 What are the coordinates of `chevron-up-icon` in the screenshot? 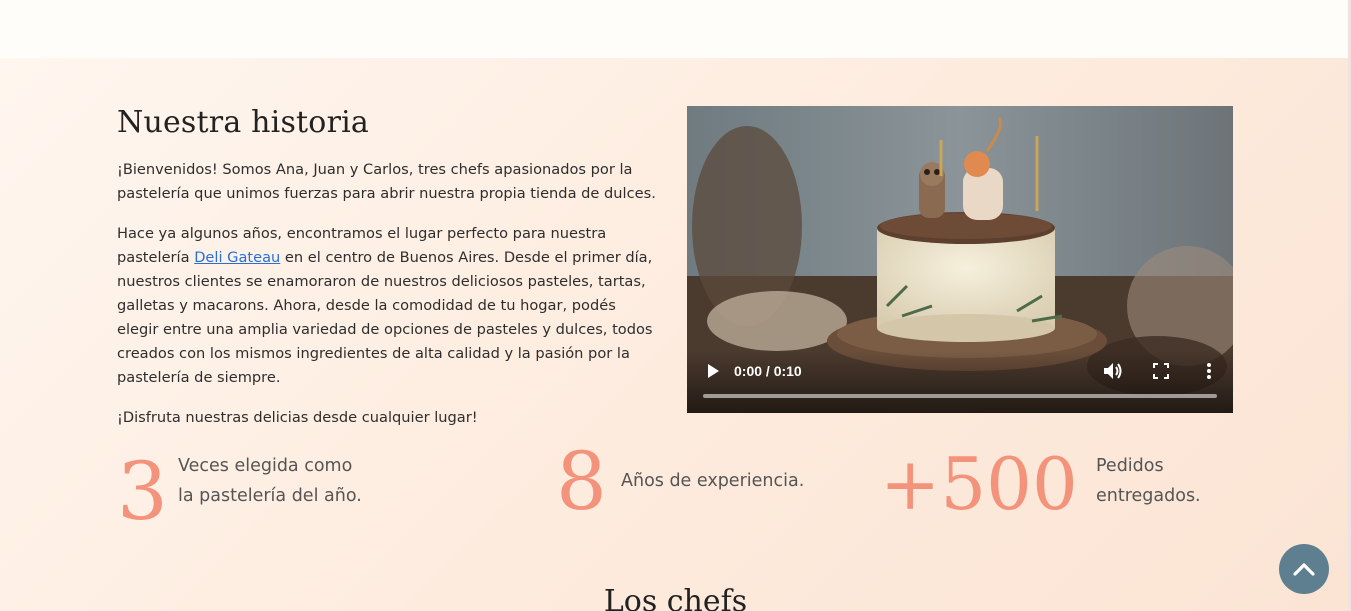 It's located at (1304, 569).